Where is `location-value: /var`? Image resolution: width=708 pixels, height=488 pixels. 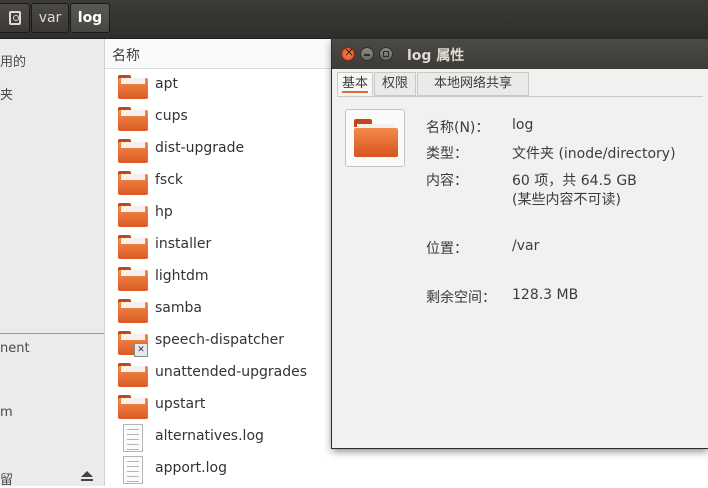 location-value: /var is located at coordinates (526, 246).